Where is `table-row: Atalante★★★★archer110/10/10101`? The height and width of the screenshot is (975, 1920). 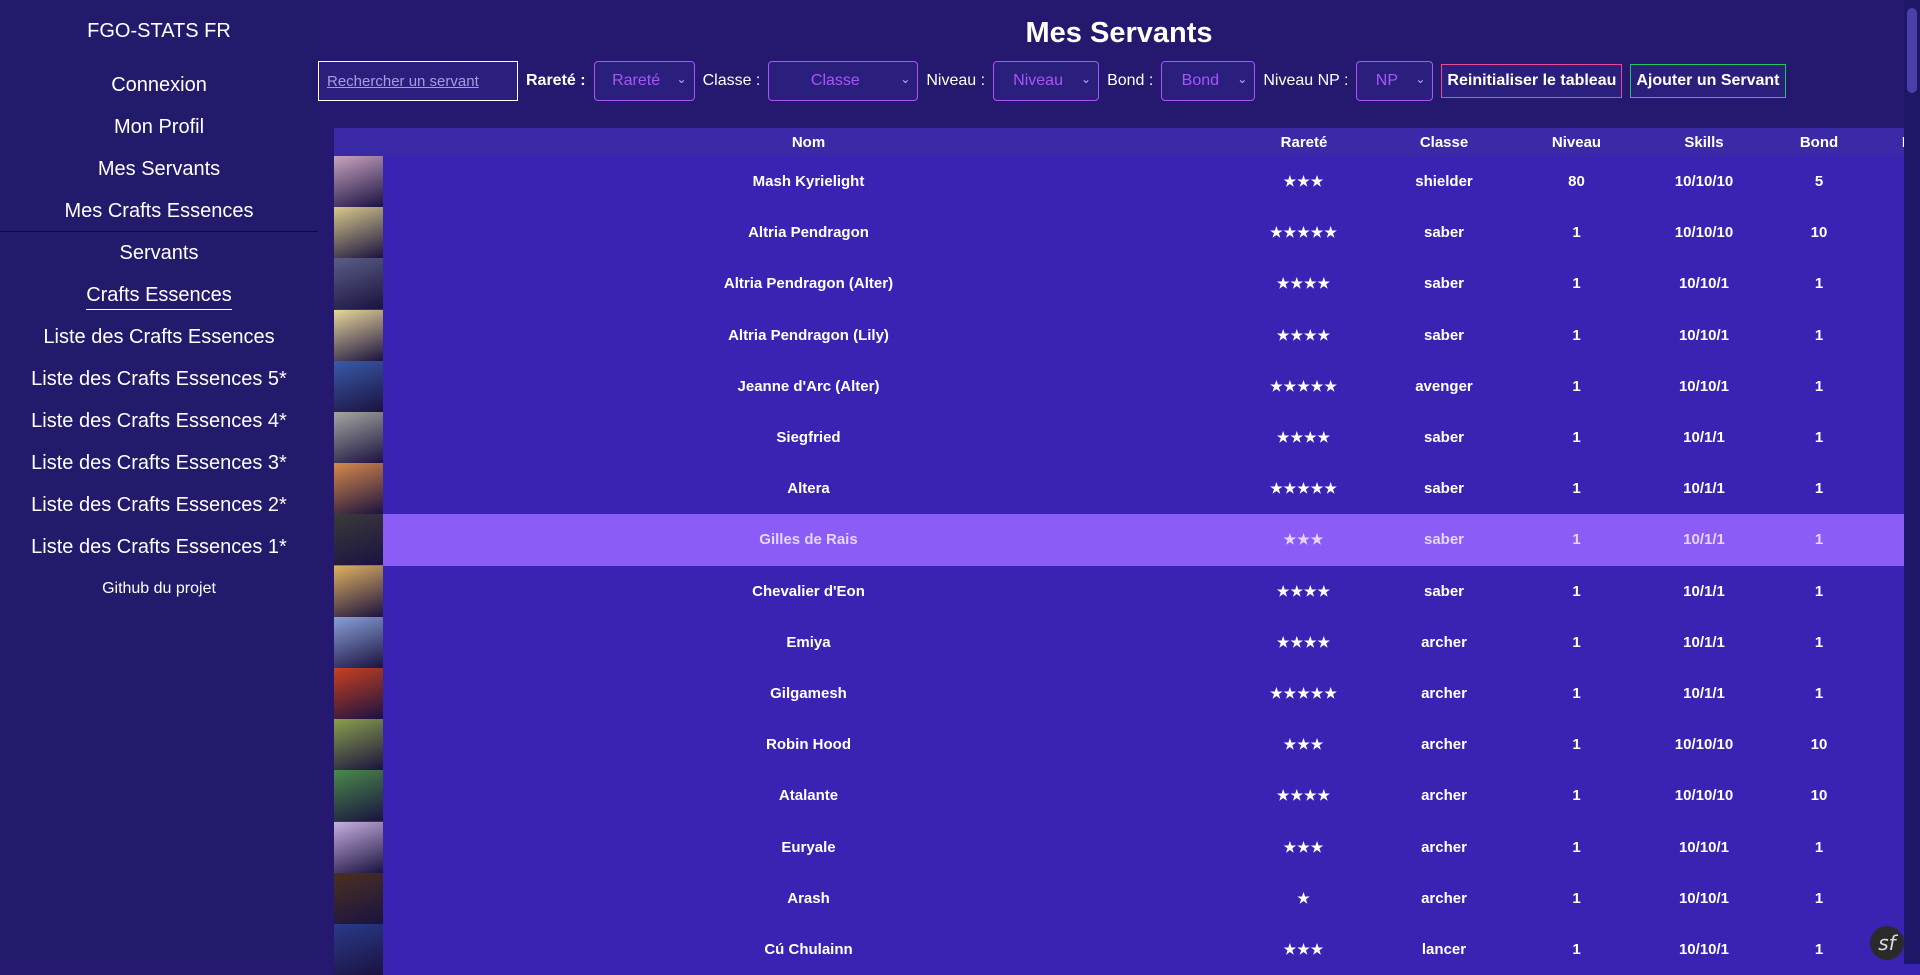
table-row: Atalante★★★★archer110/10/10101 is located at coordinates (1127, 796).